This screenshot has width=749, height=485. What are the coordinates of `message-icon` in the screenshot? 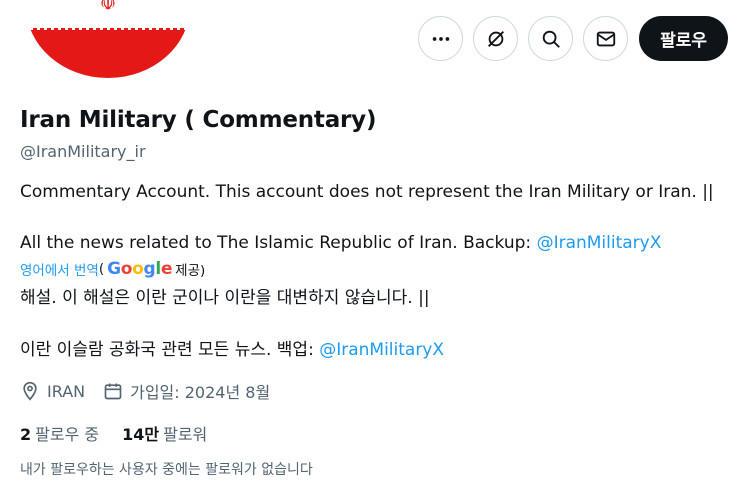 It's located at (605, 38).